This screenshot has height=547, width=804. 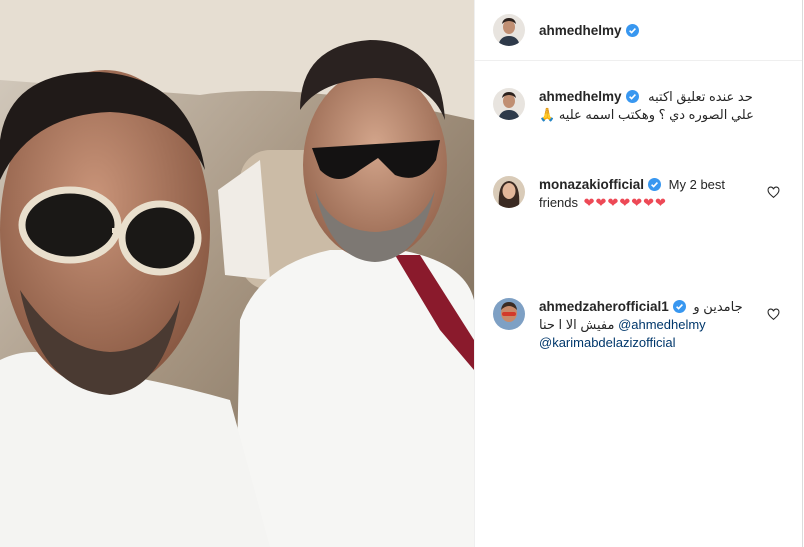 I want to click on comment-body-mid: مفيش الا ا حنا, so click(x=577, y=324).